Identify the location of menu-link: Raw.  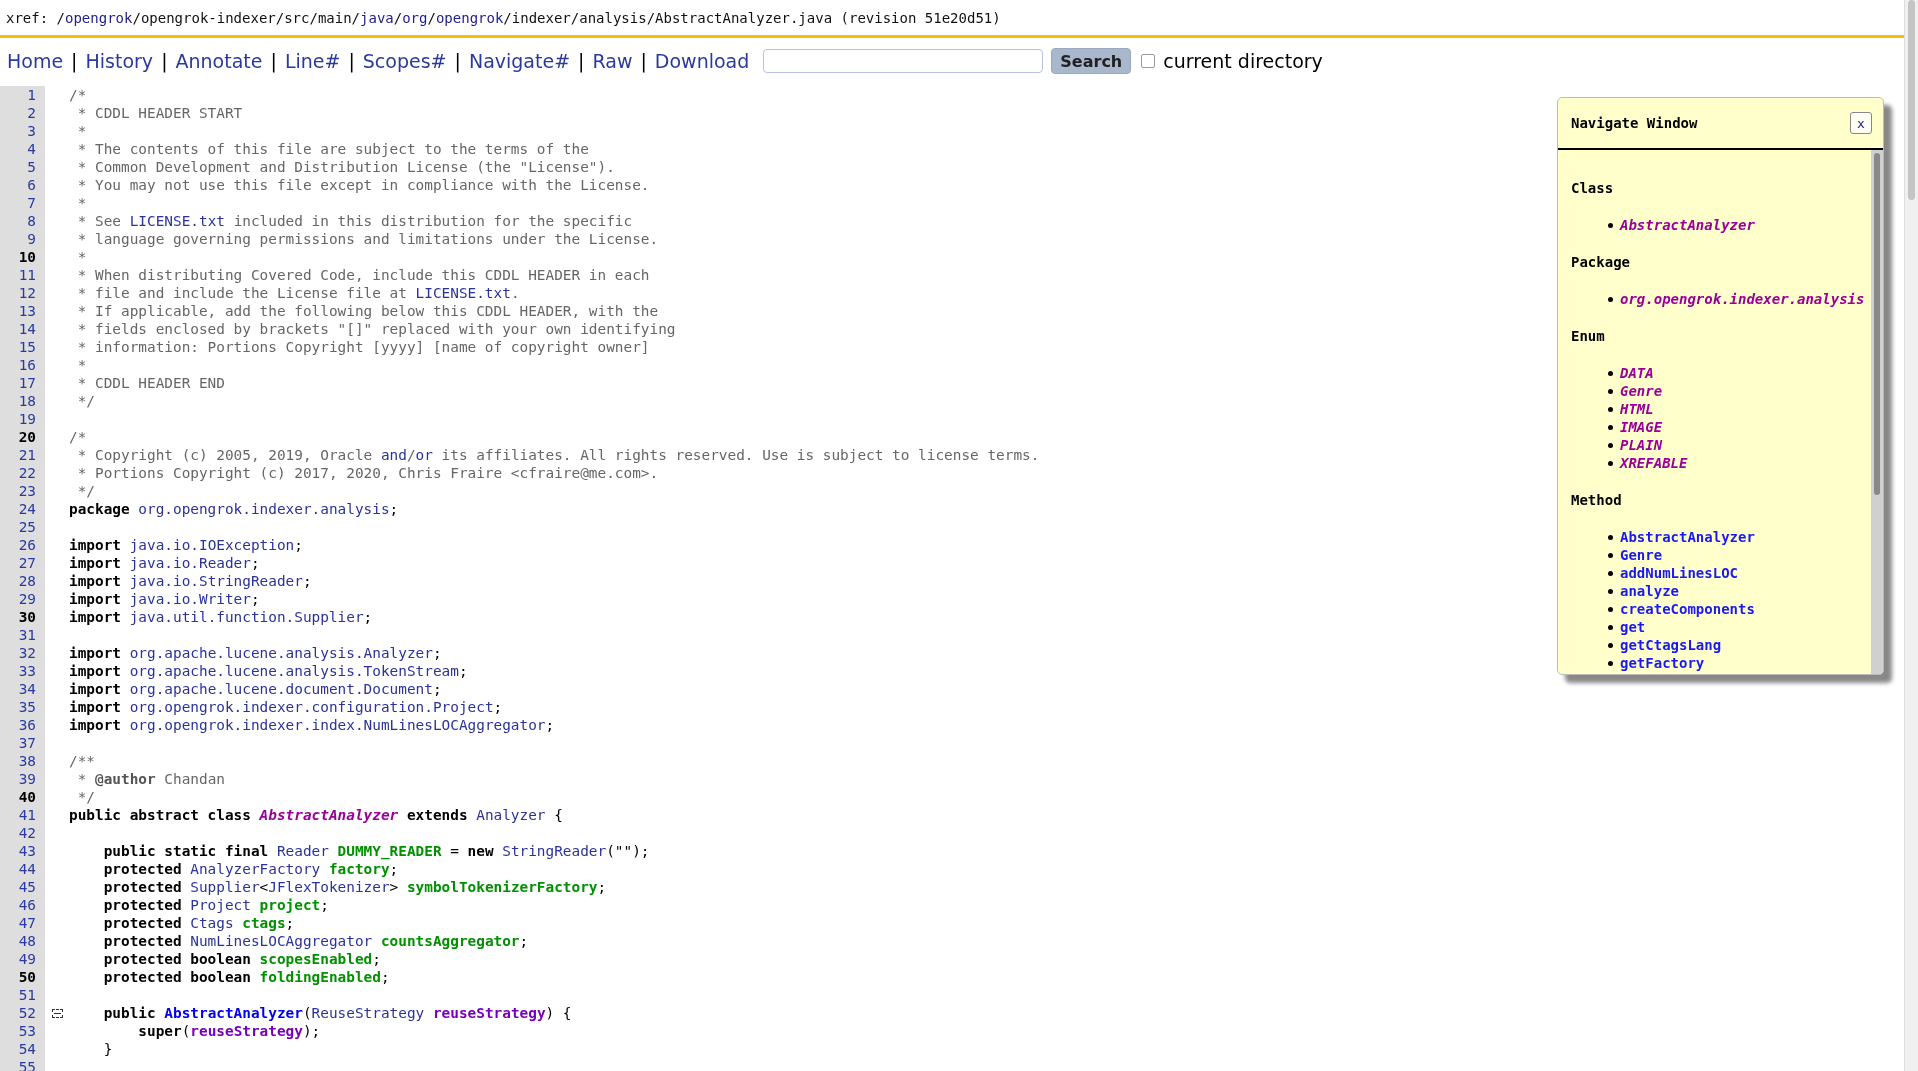
(612, 61).